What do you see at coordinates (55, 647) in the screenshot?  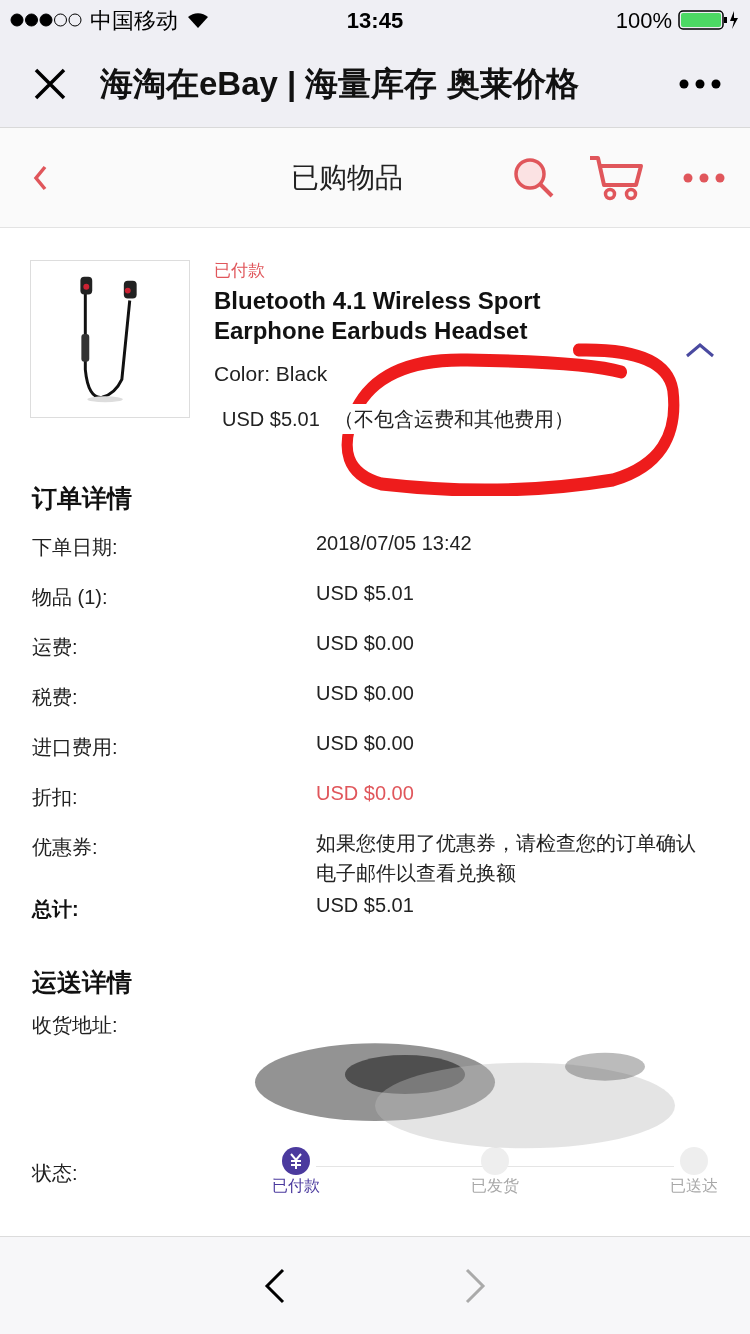 I see `detail-label: 运费:` at bounding box center [55, 647].